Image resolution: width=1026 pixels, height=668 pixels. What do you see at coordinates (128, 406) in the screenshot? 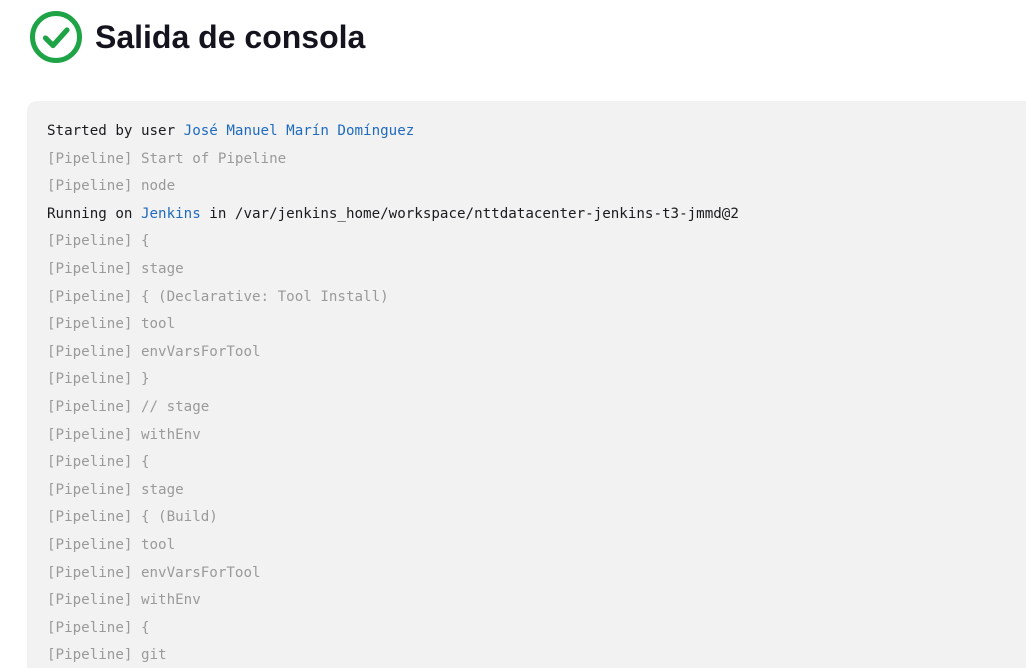
I see `log-line: [Pipeline] // stage` at bounding box center [128, 406].